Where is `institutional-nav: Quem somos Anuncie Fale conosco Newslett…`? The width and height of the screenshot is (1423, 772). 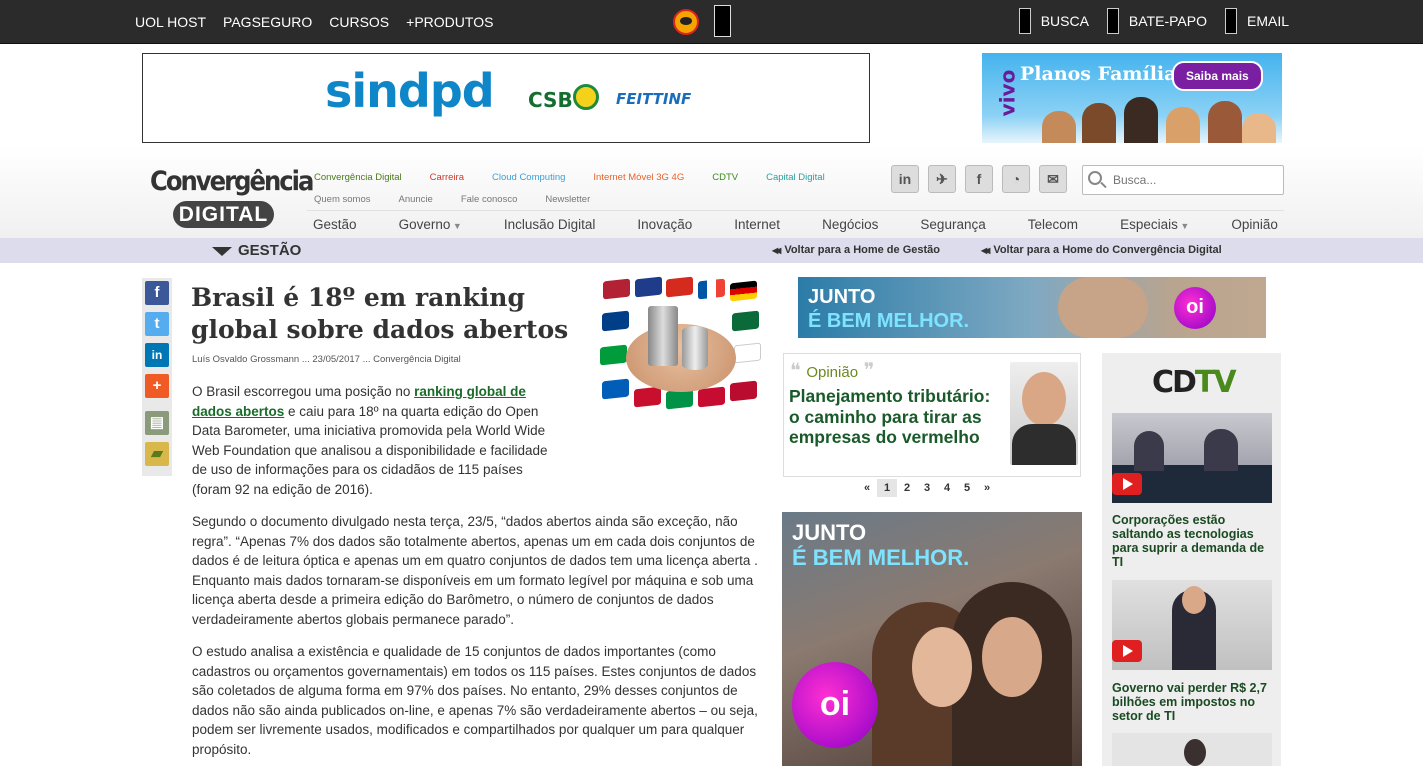 institutional-nav: Quem somos Anuncie Fale conosco Newslett… is located at coordinates (452, 199).